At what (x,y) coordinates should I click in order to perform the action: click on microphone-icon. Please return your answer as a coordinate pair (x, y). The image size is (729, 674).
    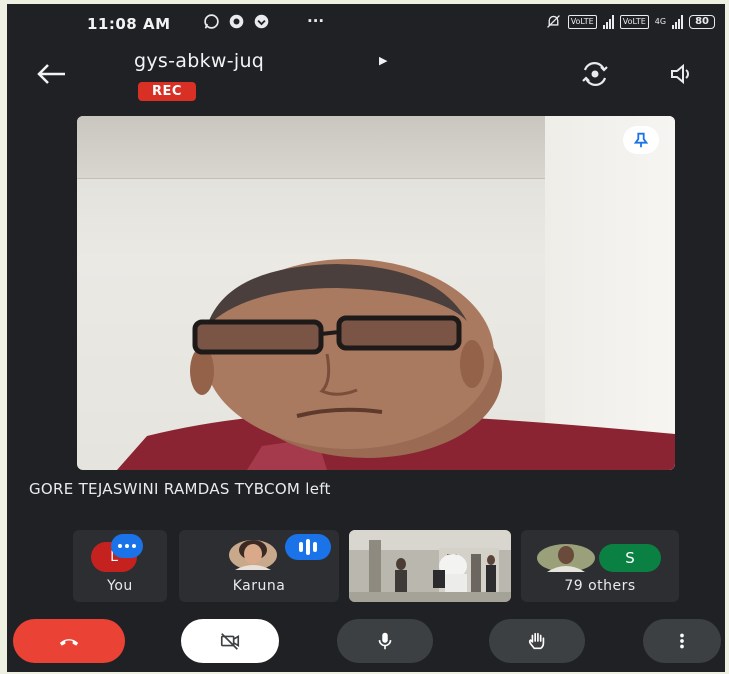
    Looking at the image, I should click on (385, 641).